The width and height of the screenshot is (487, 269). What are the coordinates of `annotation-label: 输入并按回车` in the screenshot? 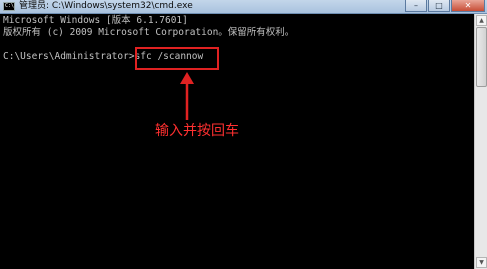 It's located at (197, 131).